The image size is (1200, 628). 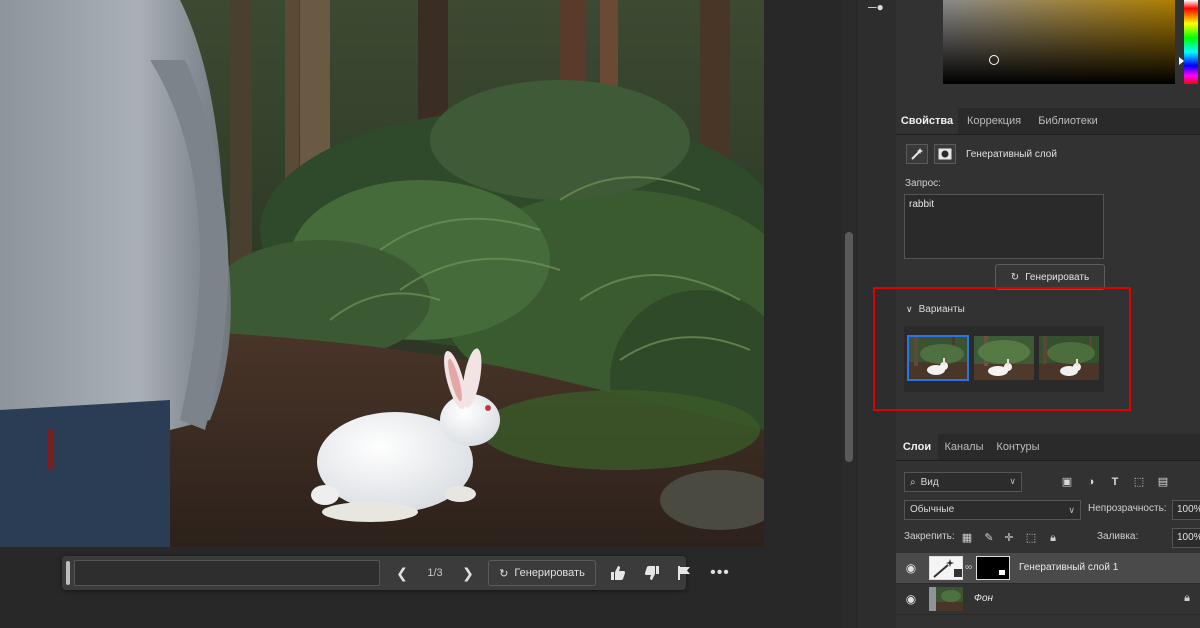 I want to click on properties-layer-type: Генеративный слой, so click(x=1011, y=154).